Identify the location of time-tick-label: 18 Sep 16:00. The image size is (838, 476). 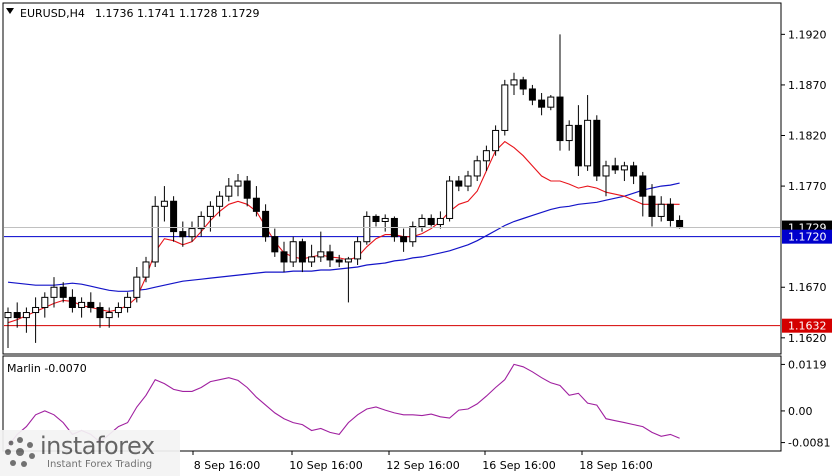
(615, 465).